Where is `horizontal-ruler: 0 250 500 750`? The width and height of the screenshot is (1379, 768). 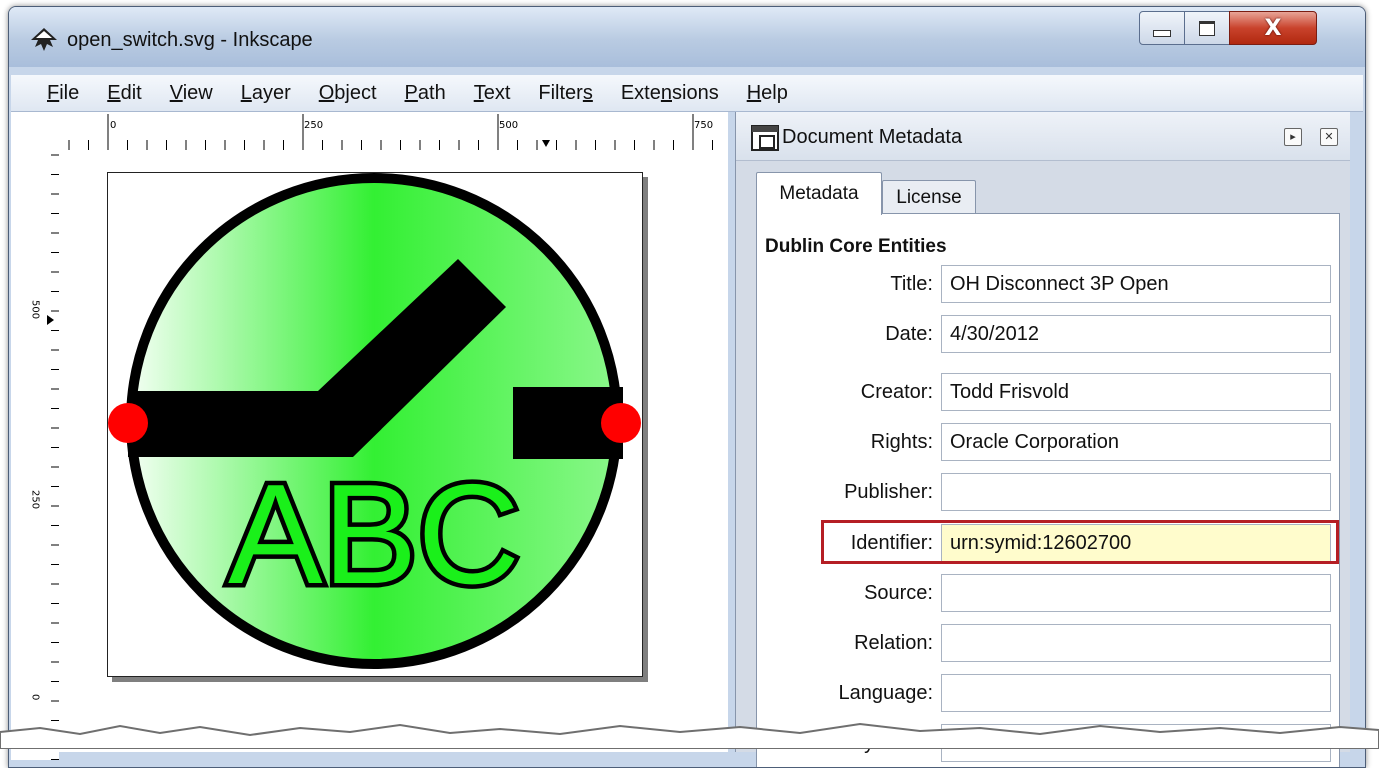 horizontal-ruler: 0 250 500 750 is located at coordinates (393, 131).